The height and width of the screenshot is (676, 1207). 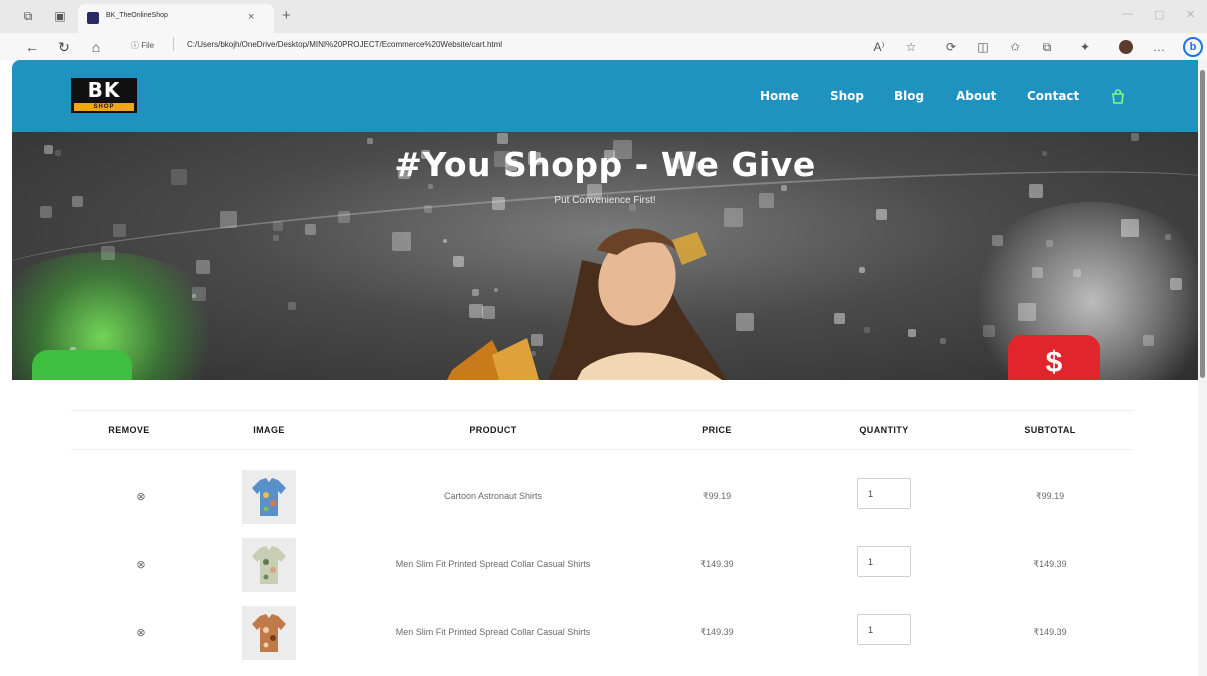 I want to click on collections-icon: ⧉, so click(x=1047, y=47).